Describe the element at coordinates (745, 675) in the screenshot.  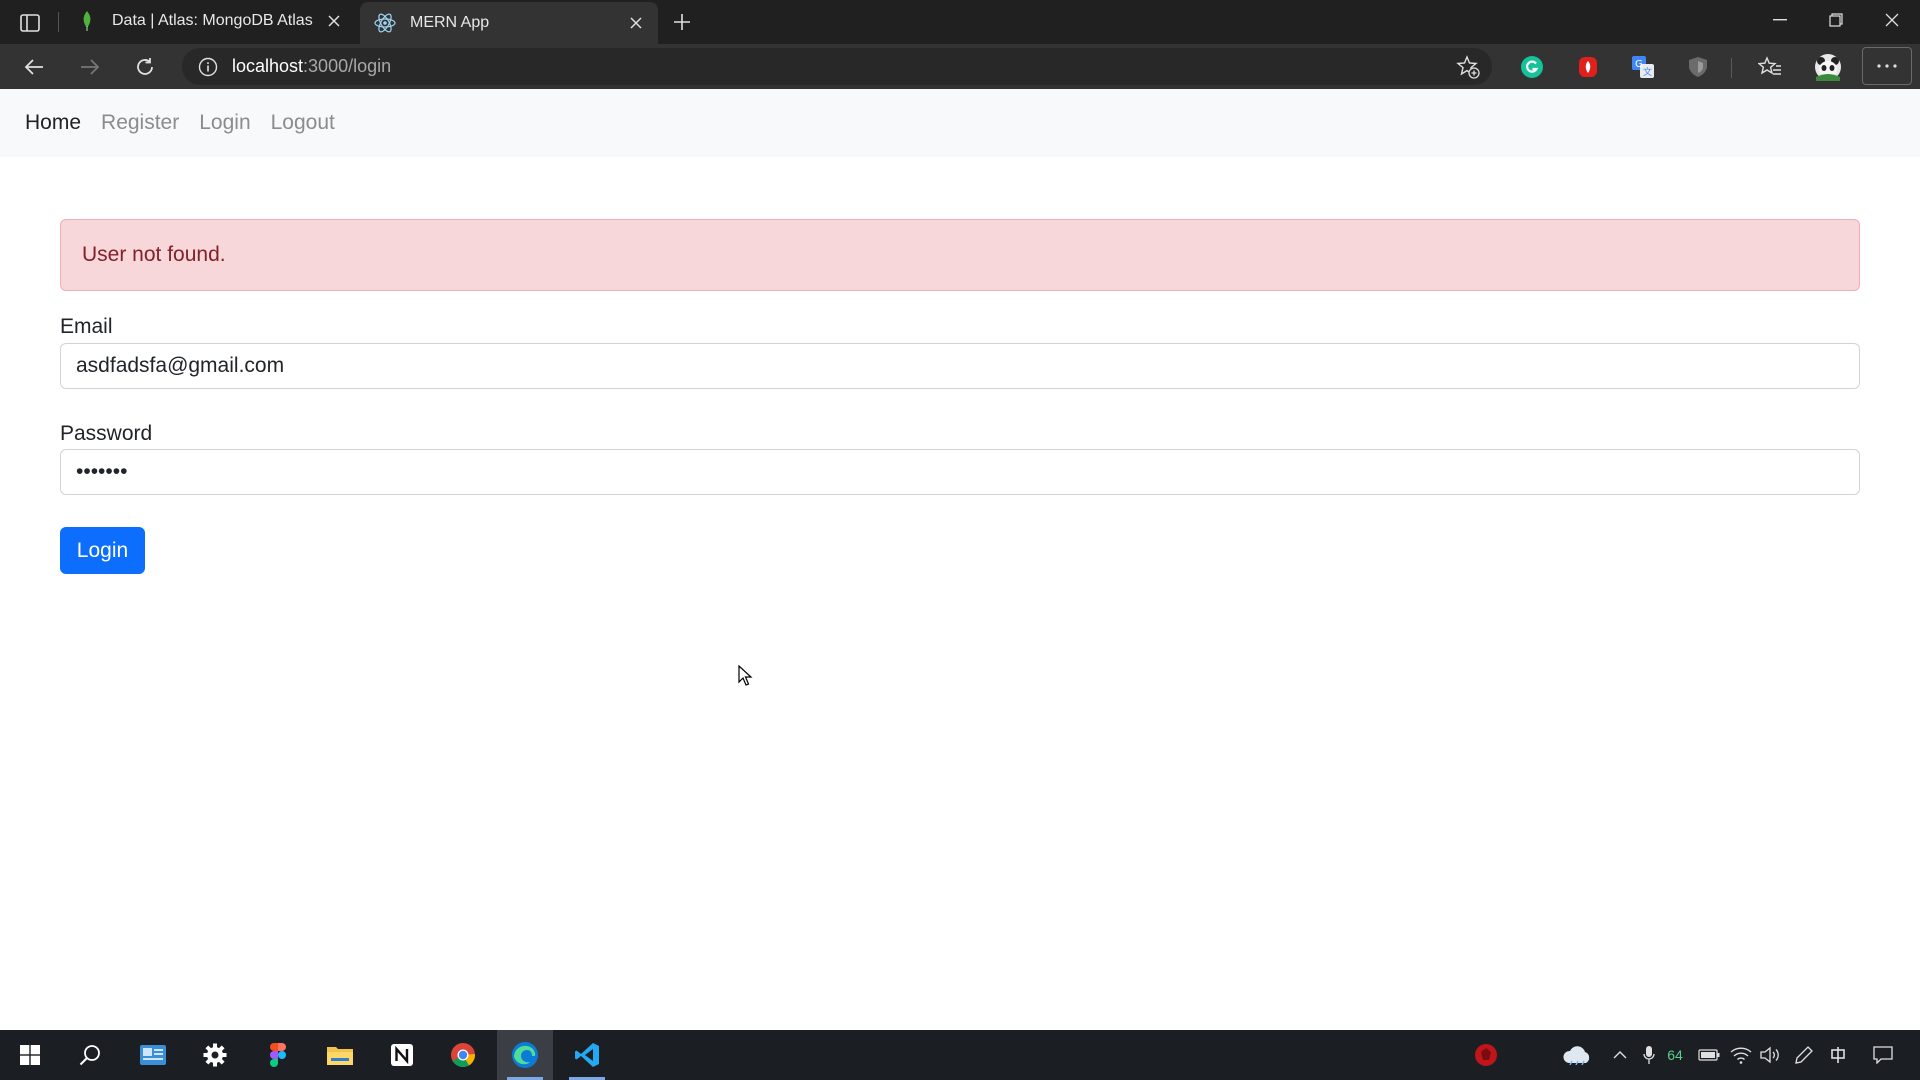
I see `mouse-cursor-icon` at that location.